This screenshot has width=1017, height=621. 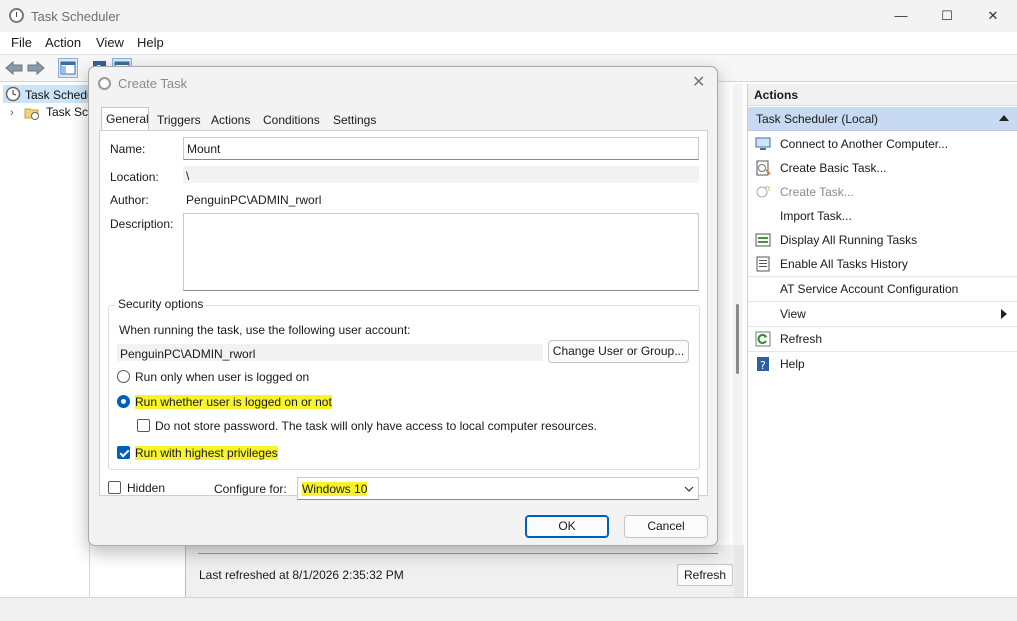 What do you see at coordinates (128, 149) in the screenshot?
I see `name-label: Name:` at bounding box center [128, 149].